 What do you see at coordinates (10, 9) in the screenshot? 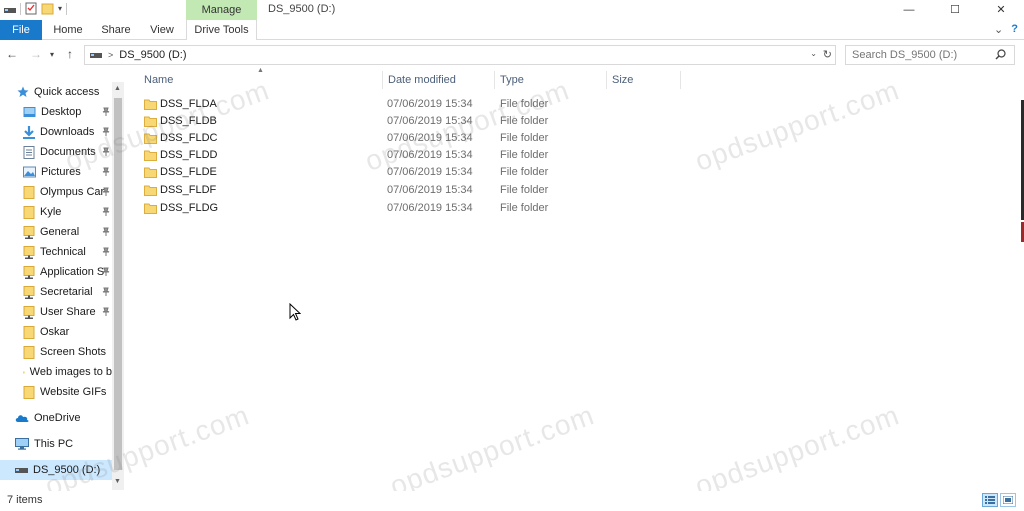
I see `drive-icon` at bounding box center [10, 9].